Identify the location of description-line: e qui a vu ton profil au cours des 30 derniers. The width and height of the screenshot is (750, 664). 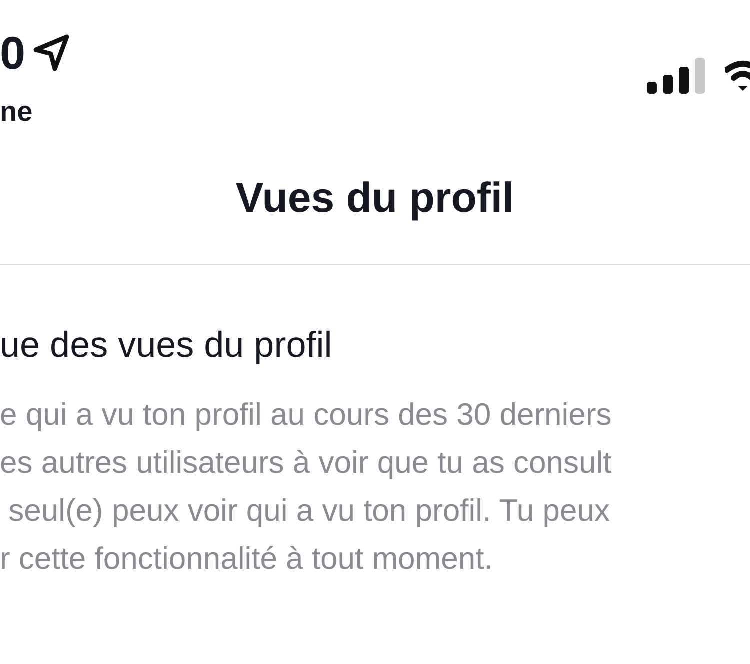
(306, 415).